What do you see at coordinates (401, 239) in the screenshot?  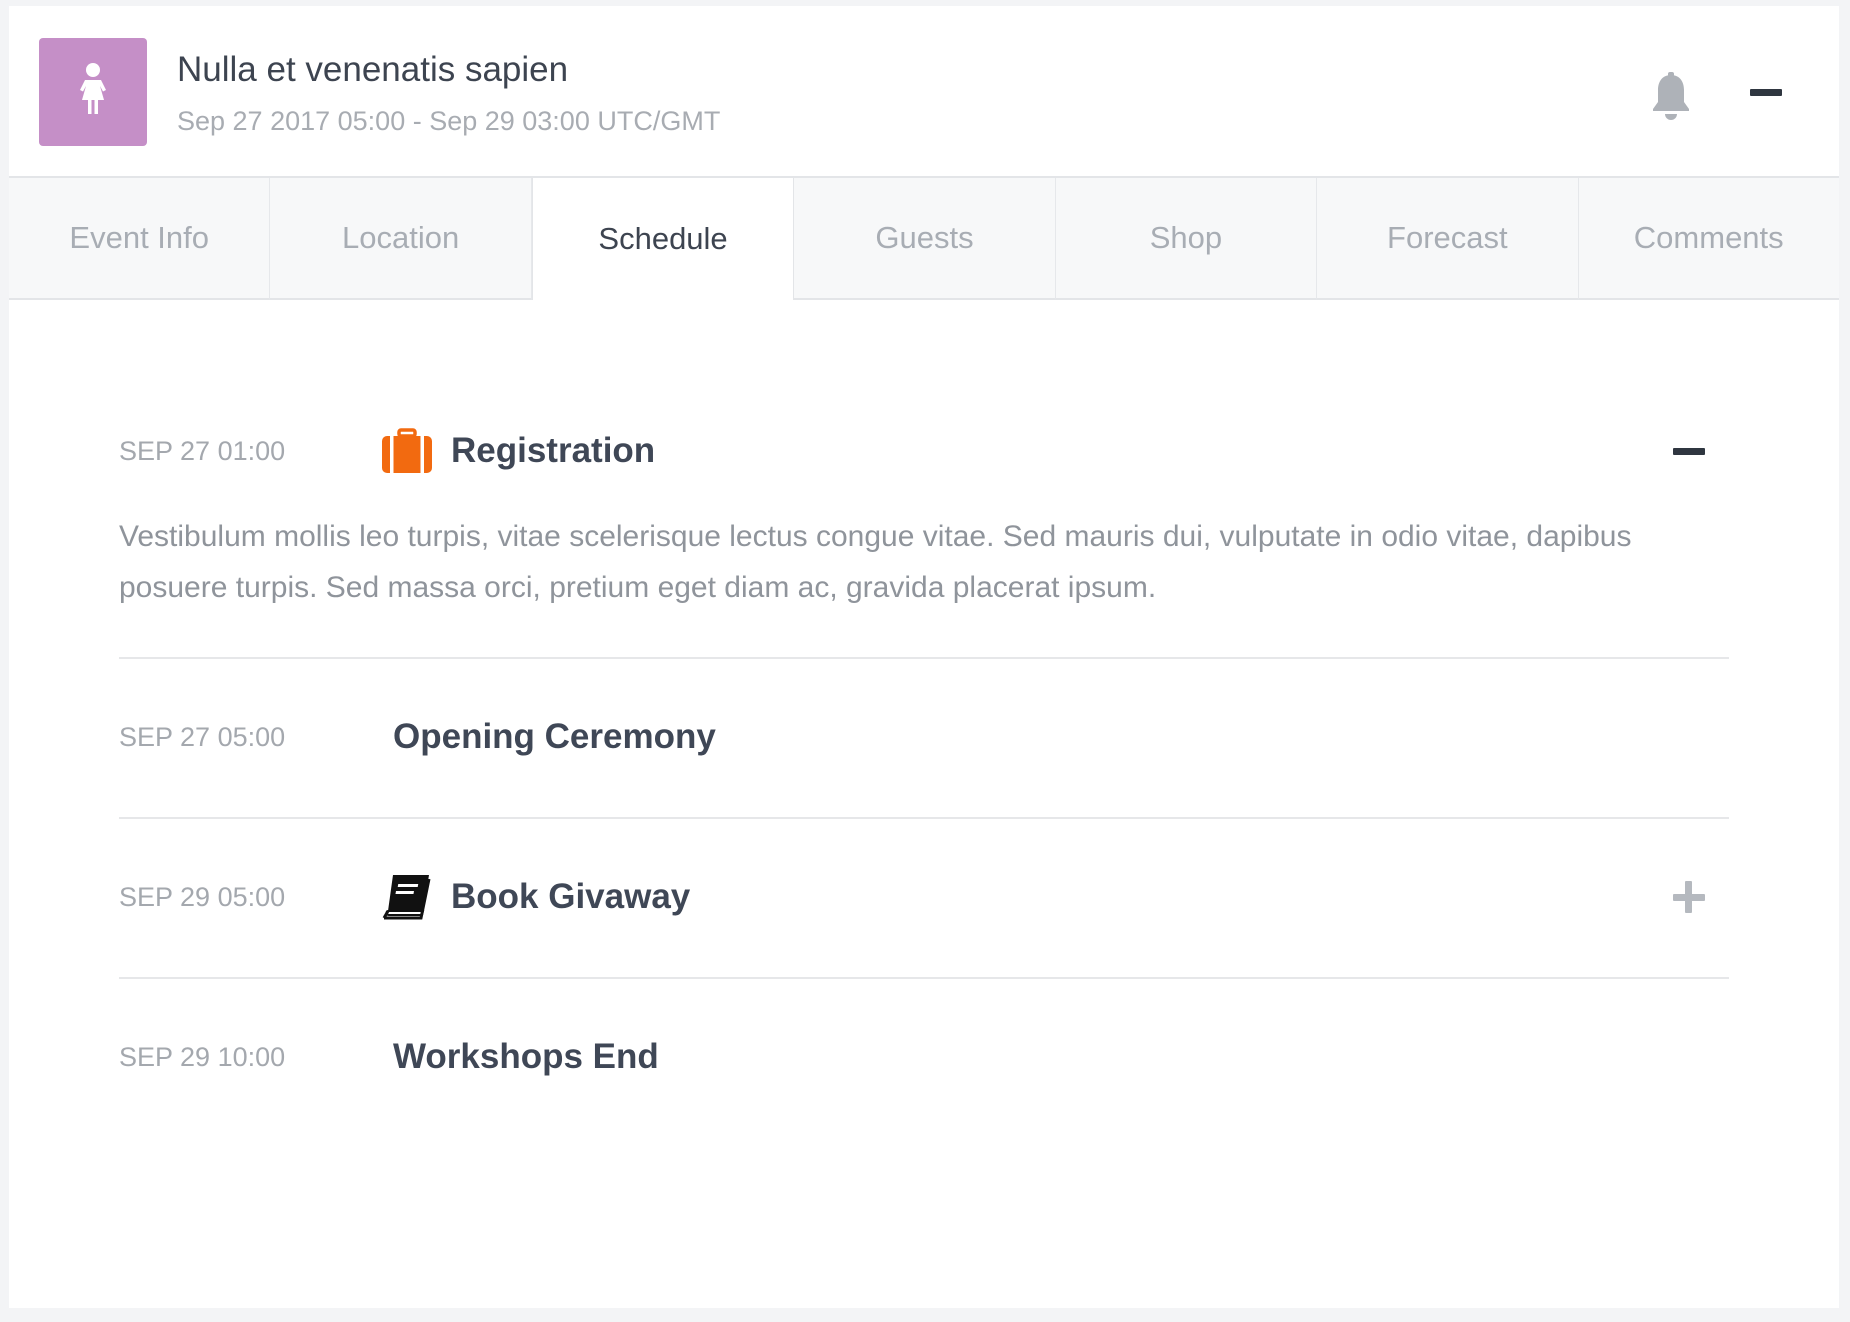 I see `tab-location: Location` at bounding box center [401, 239].